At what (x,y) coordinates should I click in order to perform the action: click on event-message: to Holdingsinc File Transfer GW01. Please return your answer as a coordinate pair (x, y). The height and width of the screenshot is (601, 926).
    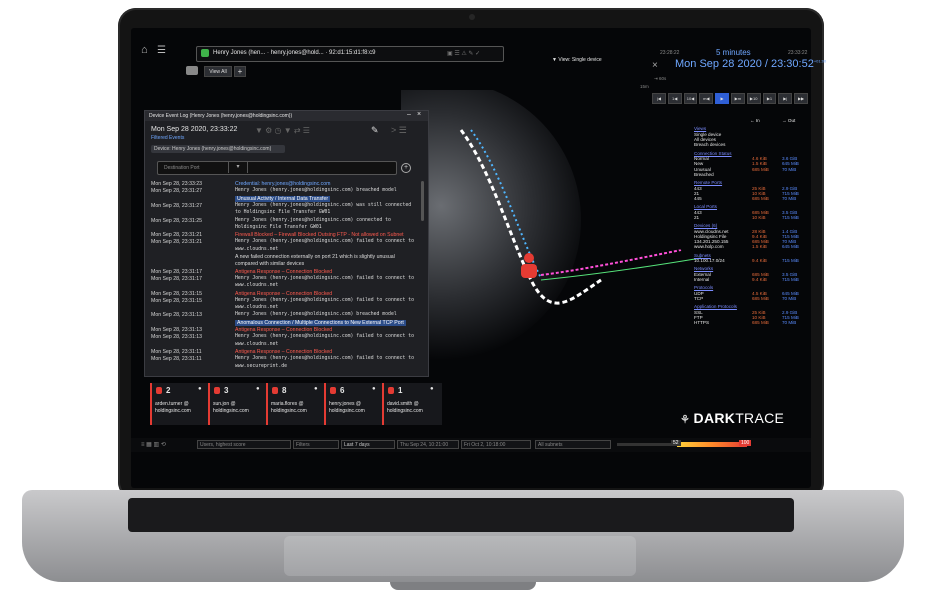
    Looking at the image, I should click on (283, 213).